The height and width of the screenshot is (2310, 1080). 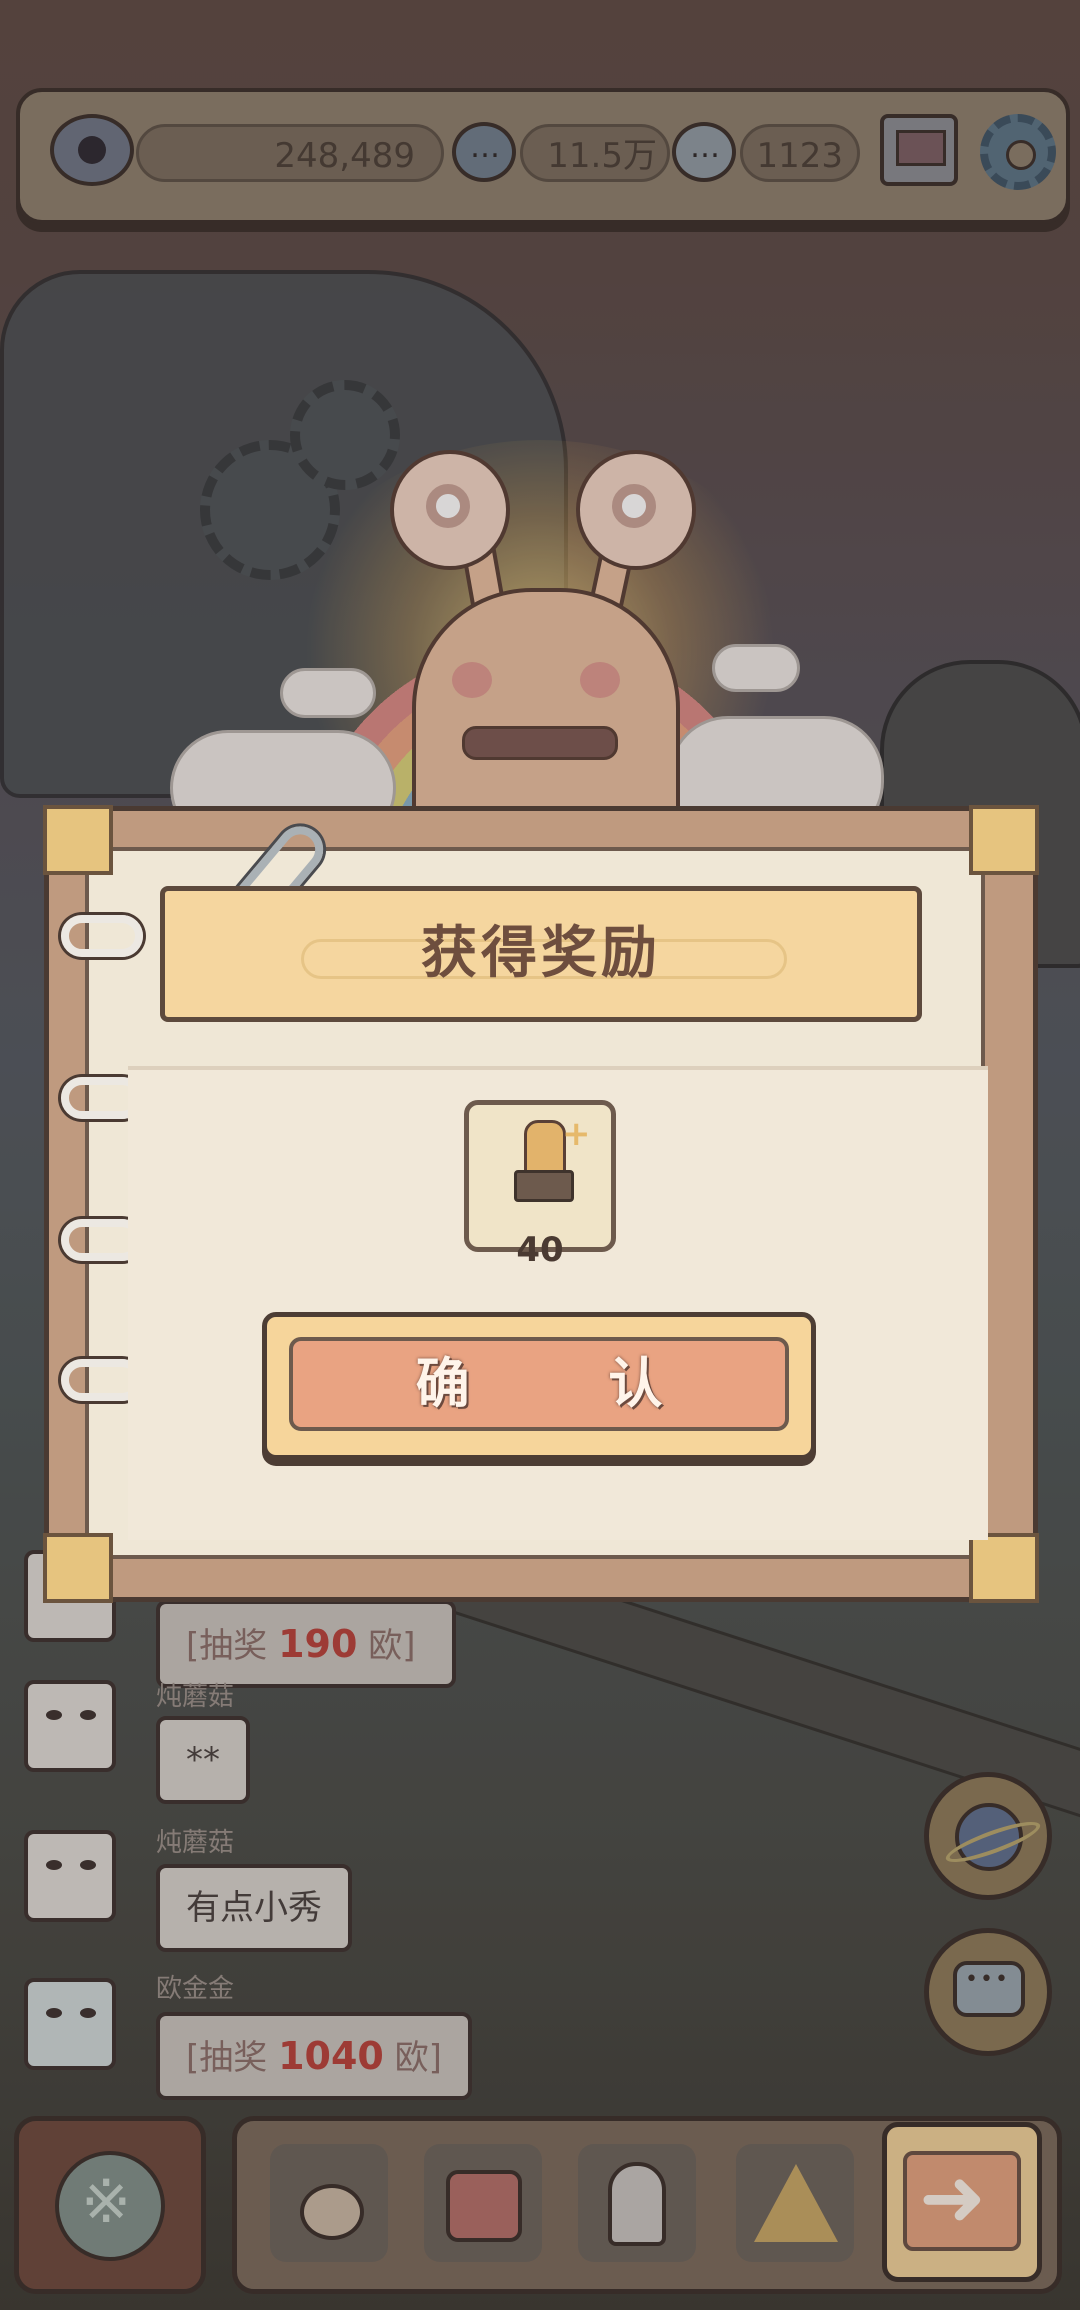 I want to click on confirm-label: 确 认, so click(x=539, y=1384).